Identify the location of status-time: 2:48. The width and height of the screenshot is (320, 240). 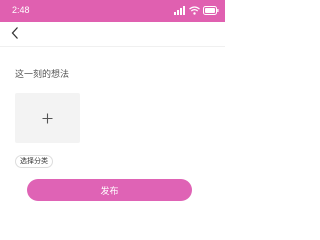
(21, 10).